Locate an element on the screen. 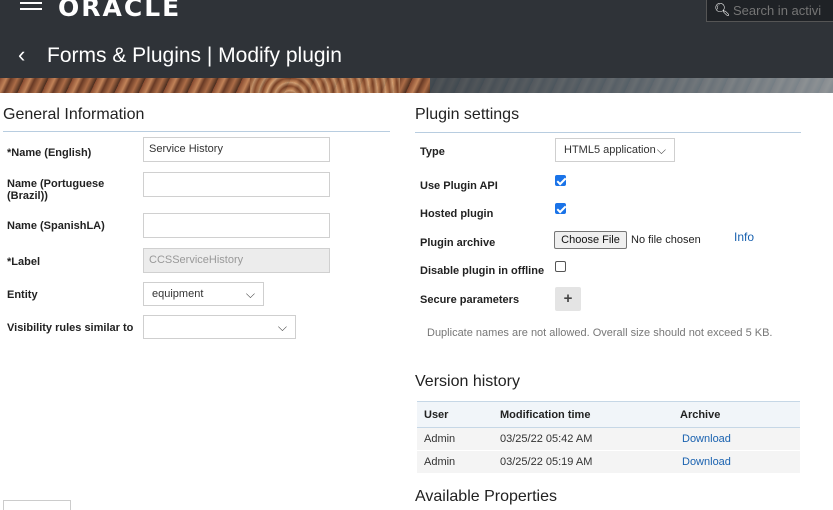 The height and width of the screenshot is (510, 833). secure-parameters-label: Secure parameters is located at coordinates (470, 300).